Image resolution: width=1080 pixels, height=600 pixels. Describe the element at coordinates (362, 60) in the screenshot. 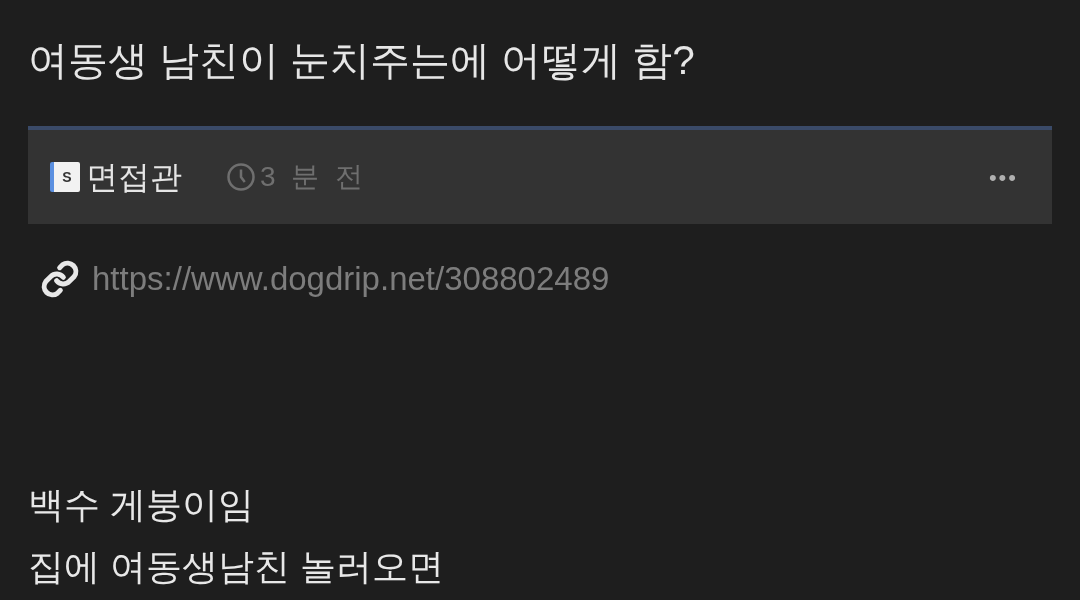

I see `post-title: 여동생 남친이 눈치주는에 어떻게 함?` at that location.